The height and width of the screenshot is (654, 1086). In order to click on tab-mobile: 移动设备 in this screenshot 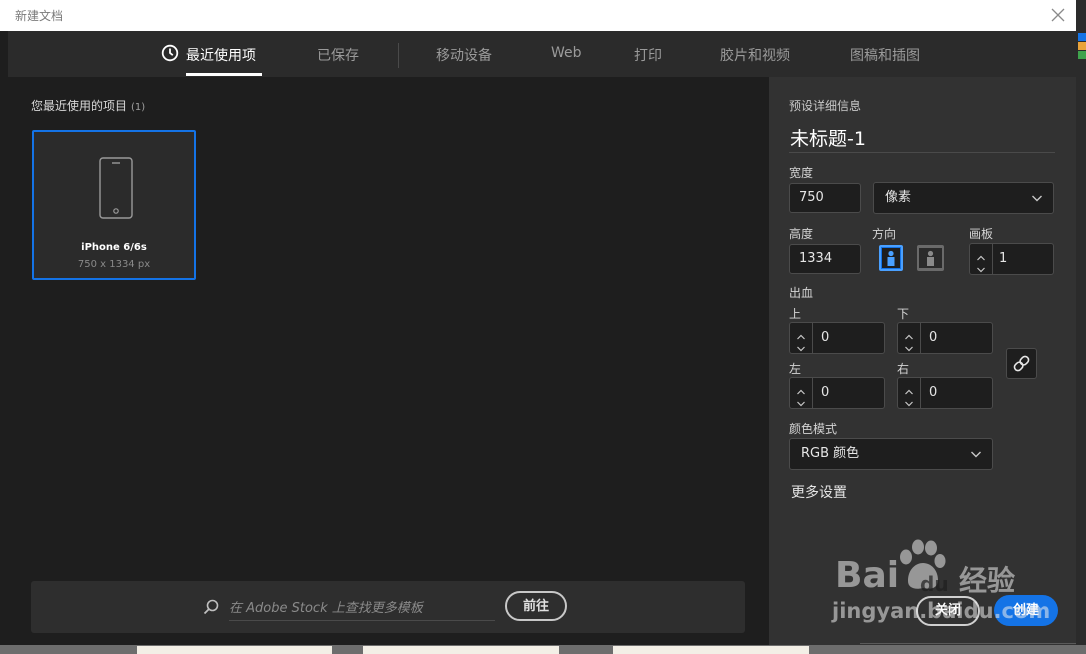, I will do `click(464, 55)`.